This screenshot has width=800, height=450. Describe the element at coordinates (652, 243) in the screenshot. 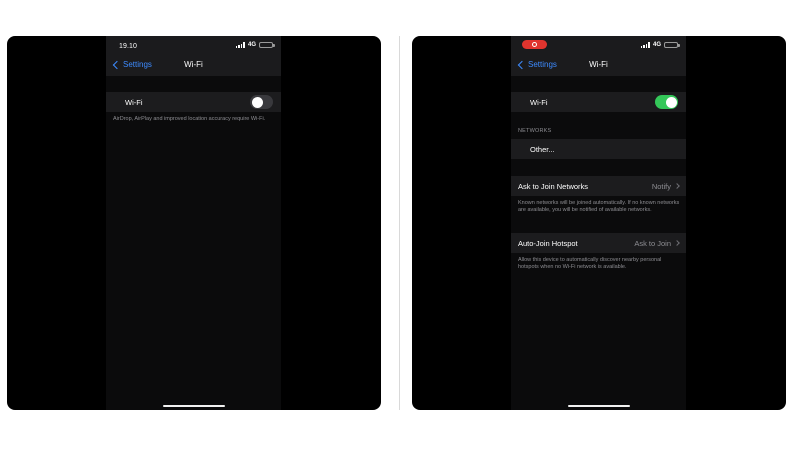

I see `auto-join-hotspot-value: Ask to Join` at that location.